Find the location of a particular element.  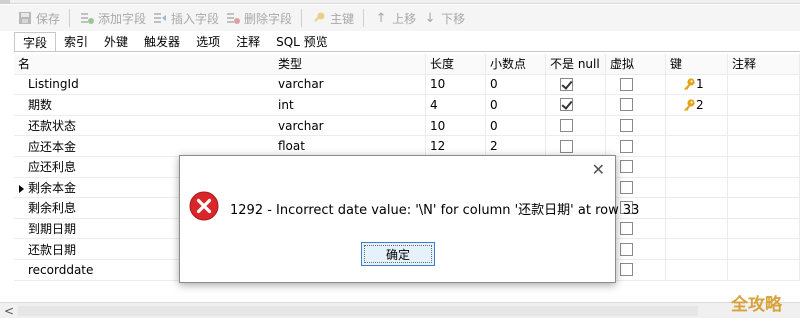

key-icon is located at coordinates (319, 18).